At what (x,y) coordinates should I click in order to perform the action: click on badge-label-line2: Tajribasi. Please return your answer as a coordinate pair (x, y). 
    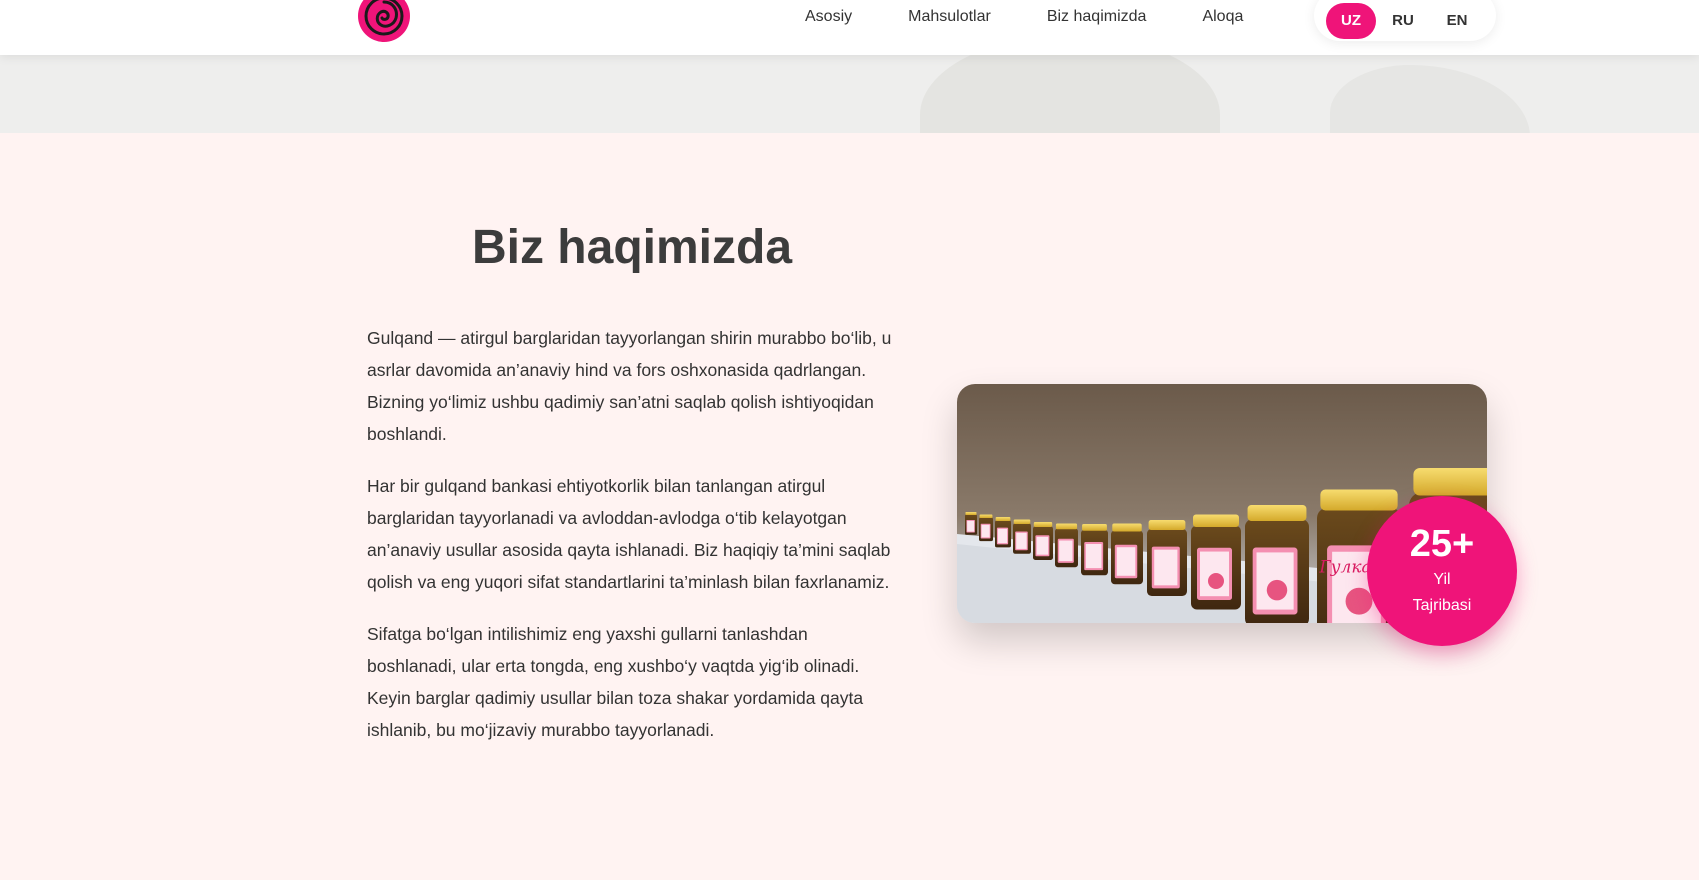
    Looking at the image, I should click on (1442, 605).